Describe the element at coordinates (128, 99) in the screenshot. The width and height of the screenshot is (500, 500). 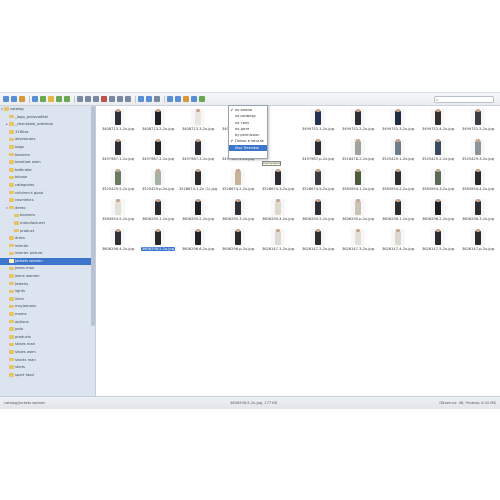
I see `edit-button` at that location.